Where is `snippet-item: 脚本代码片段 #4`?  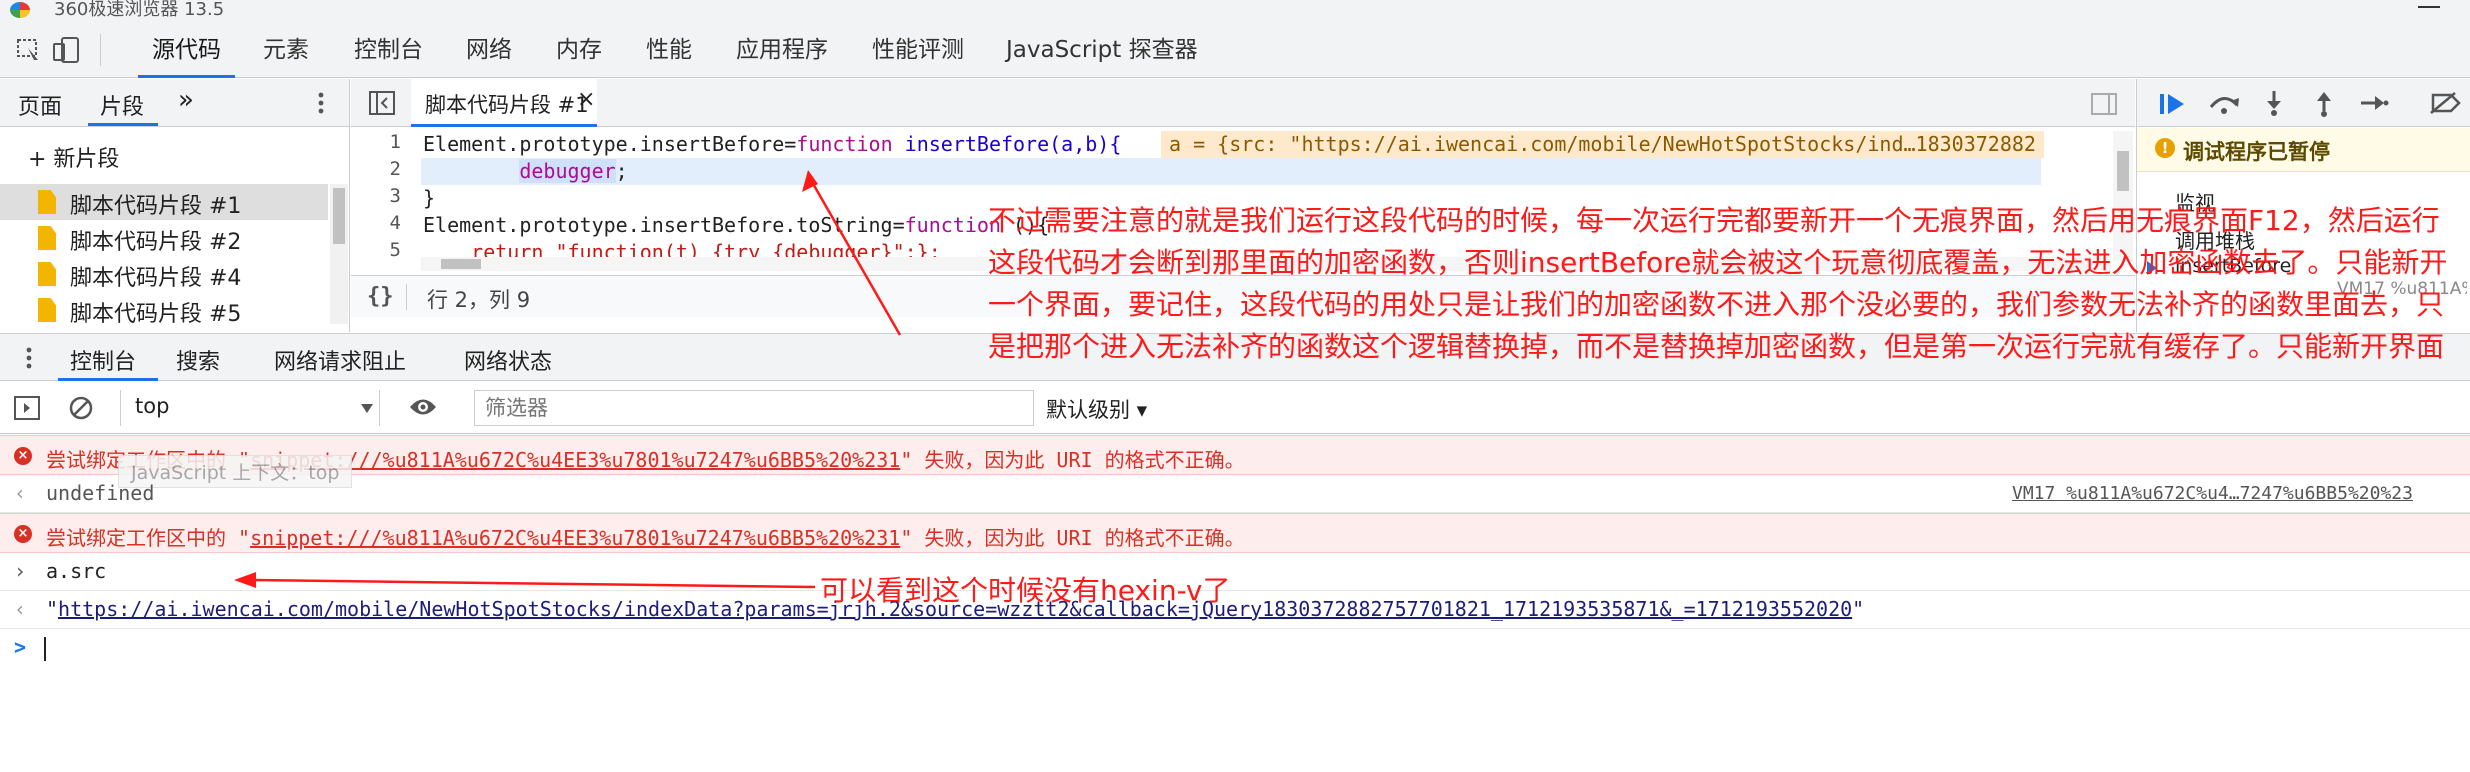
snippet-item: 脚本代码片段 #4 is located at coordinates (164, 274).